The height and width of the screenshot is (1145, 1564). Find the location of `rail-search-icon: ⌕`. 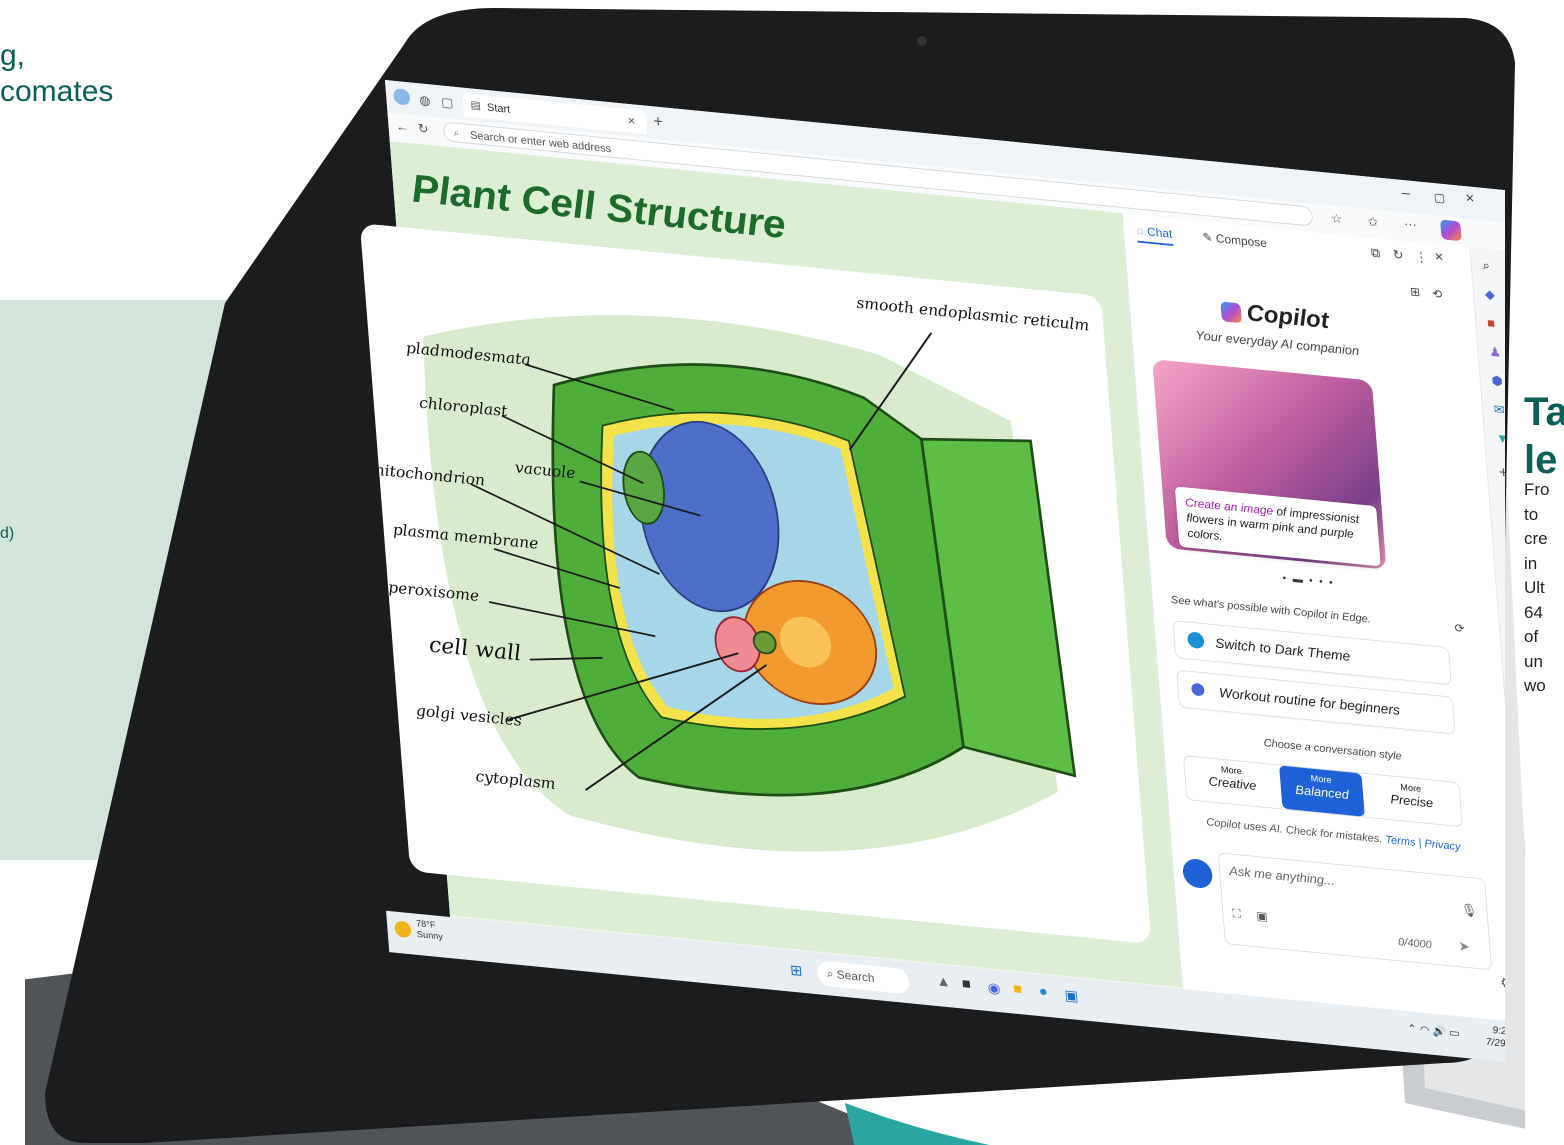

rail-search-icon: ⌕ is located at coordinates (1486, 266).